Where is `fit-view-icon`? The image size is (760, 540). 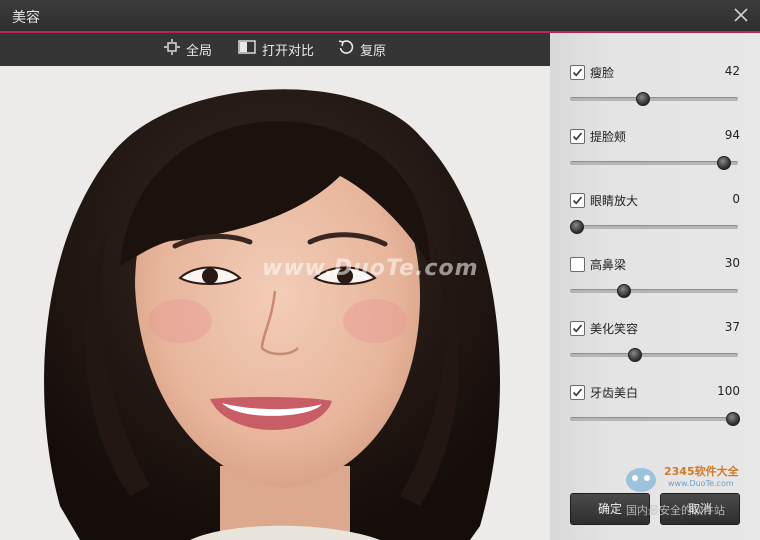 fit-view-icon is located at coordinates (172, 49).